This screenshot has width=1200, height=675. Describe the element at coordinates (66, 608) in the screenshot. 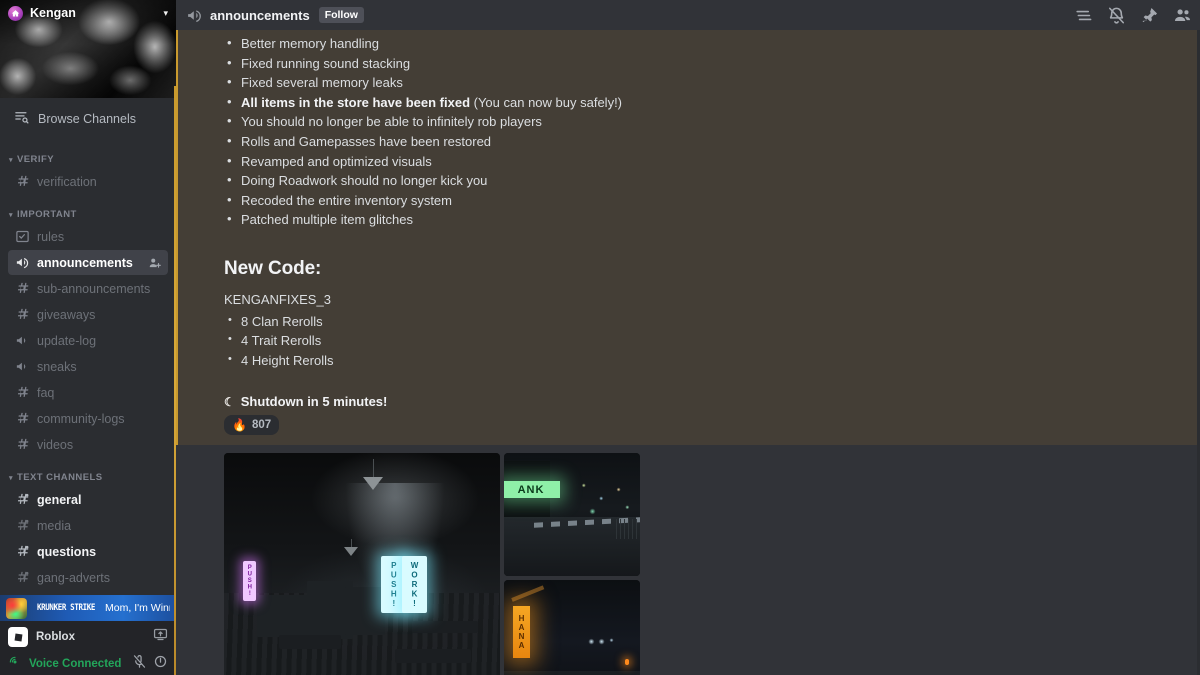

I see `promo-logo: KRUNKER STRIKE` at that location.